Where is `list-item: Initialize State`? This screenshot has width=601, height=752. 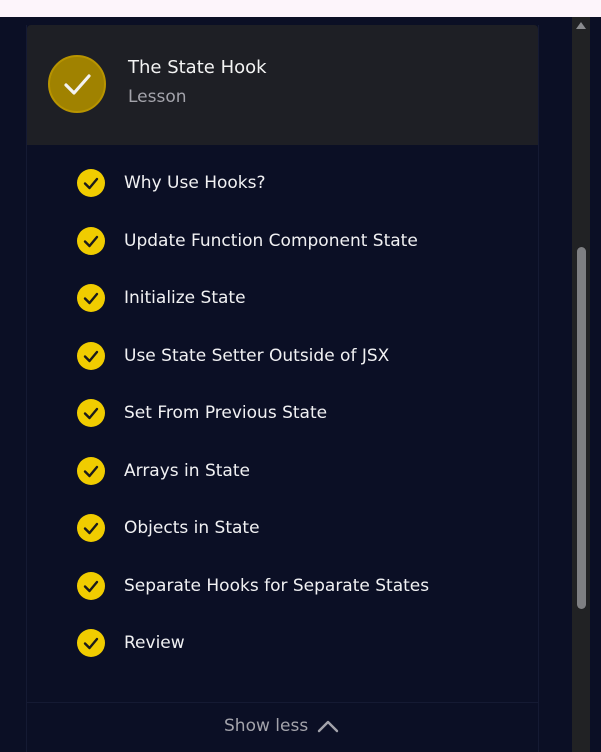 list-item: Initialize State is located at coordinates (161, 298).